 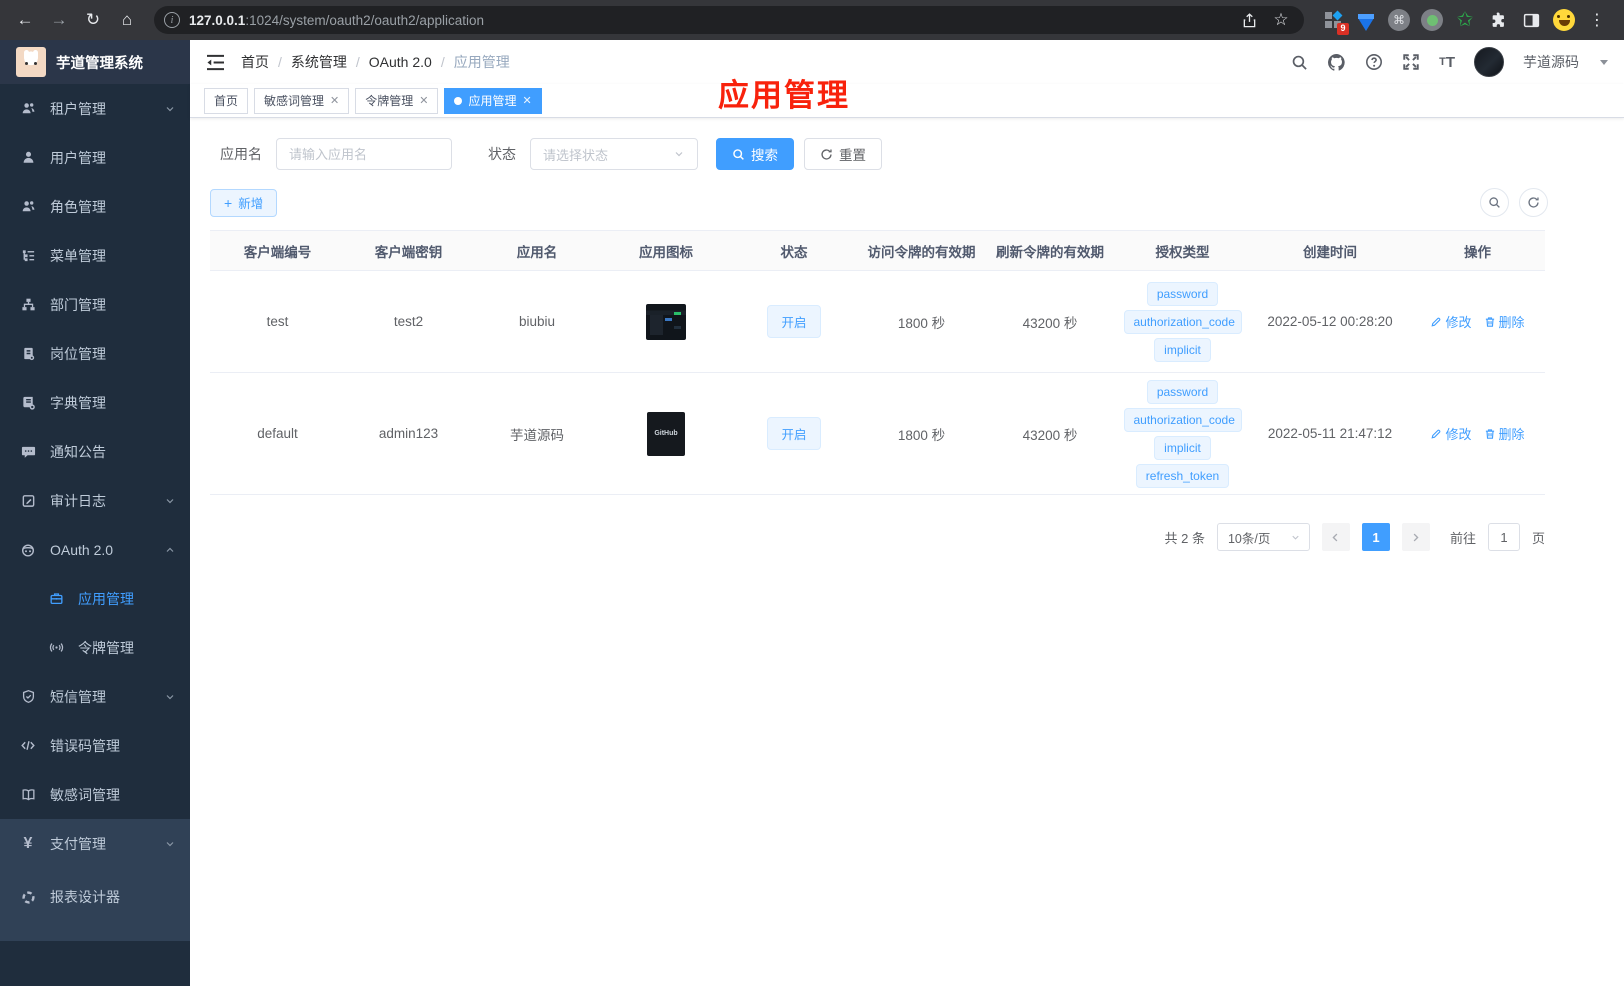 What do you see at coordinates (95, 62) in the screenshot?
I see `app-logo-row: 芋道管理系统` at bounding box center [95, 62].